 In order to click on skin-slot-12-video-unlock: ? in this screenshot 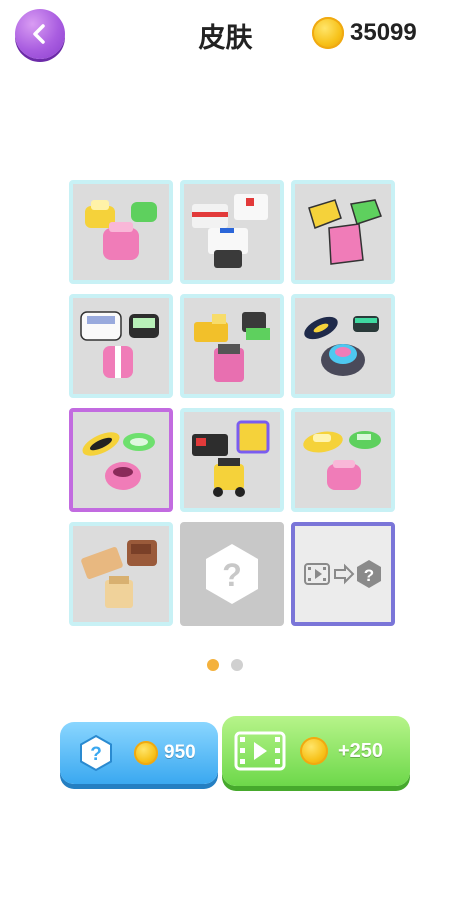, I will do `click(343, 574)`.